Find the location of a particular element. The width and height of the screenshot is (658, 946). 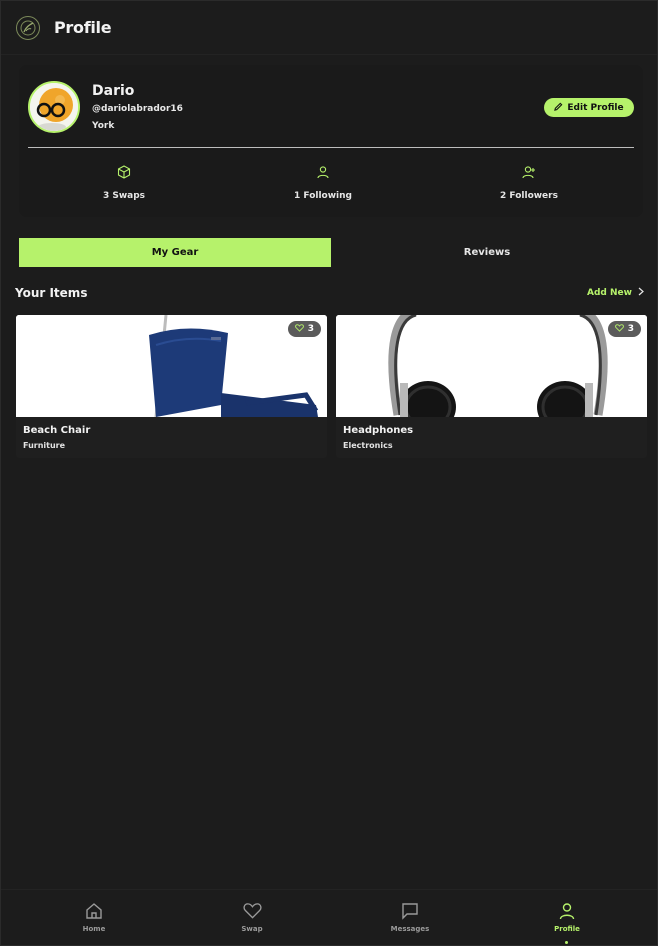

divider is located at coordinates (331, 147).